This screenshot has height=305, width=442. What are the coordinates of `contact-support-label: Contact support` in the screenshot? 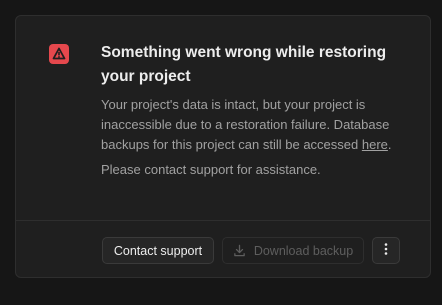 It's located at (158, 250).